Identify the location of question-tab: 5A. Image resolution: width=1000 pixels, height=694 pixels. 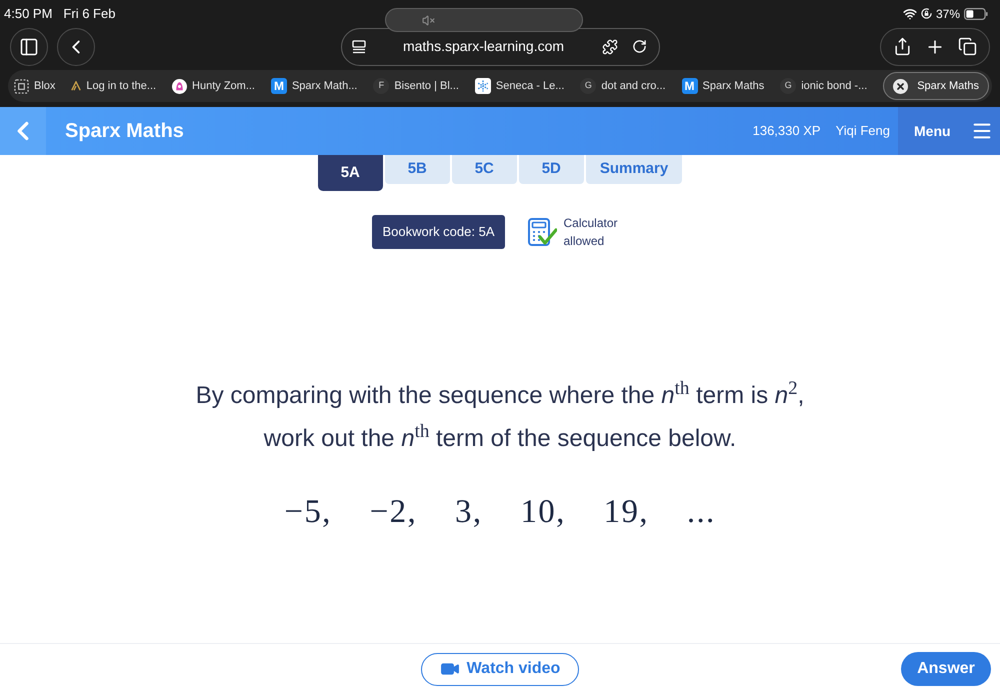
(350, 173).